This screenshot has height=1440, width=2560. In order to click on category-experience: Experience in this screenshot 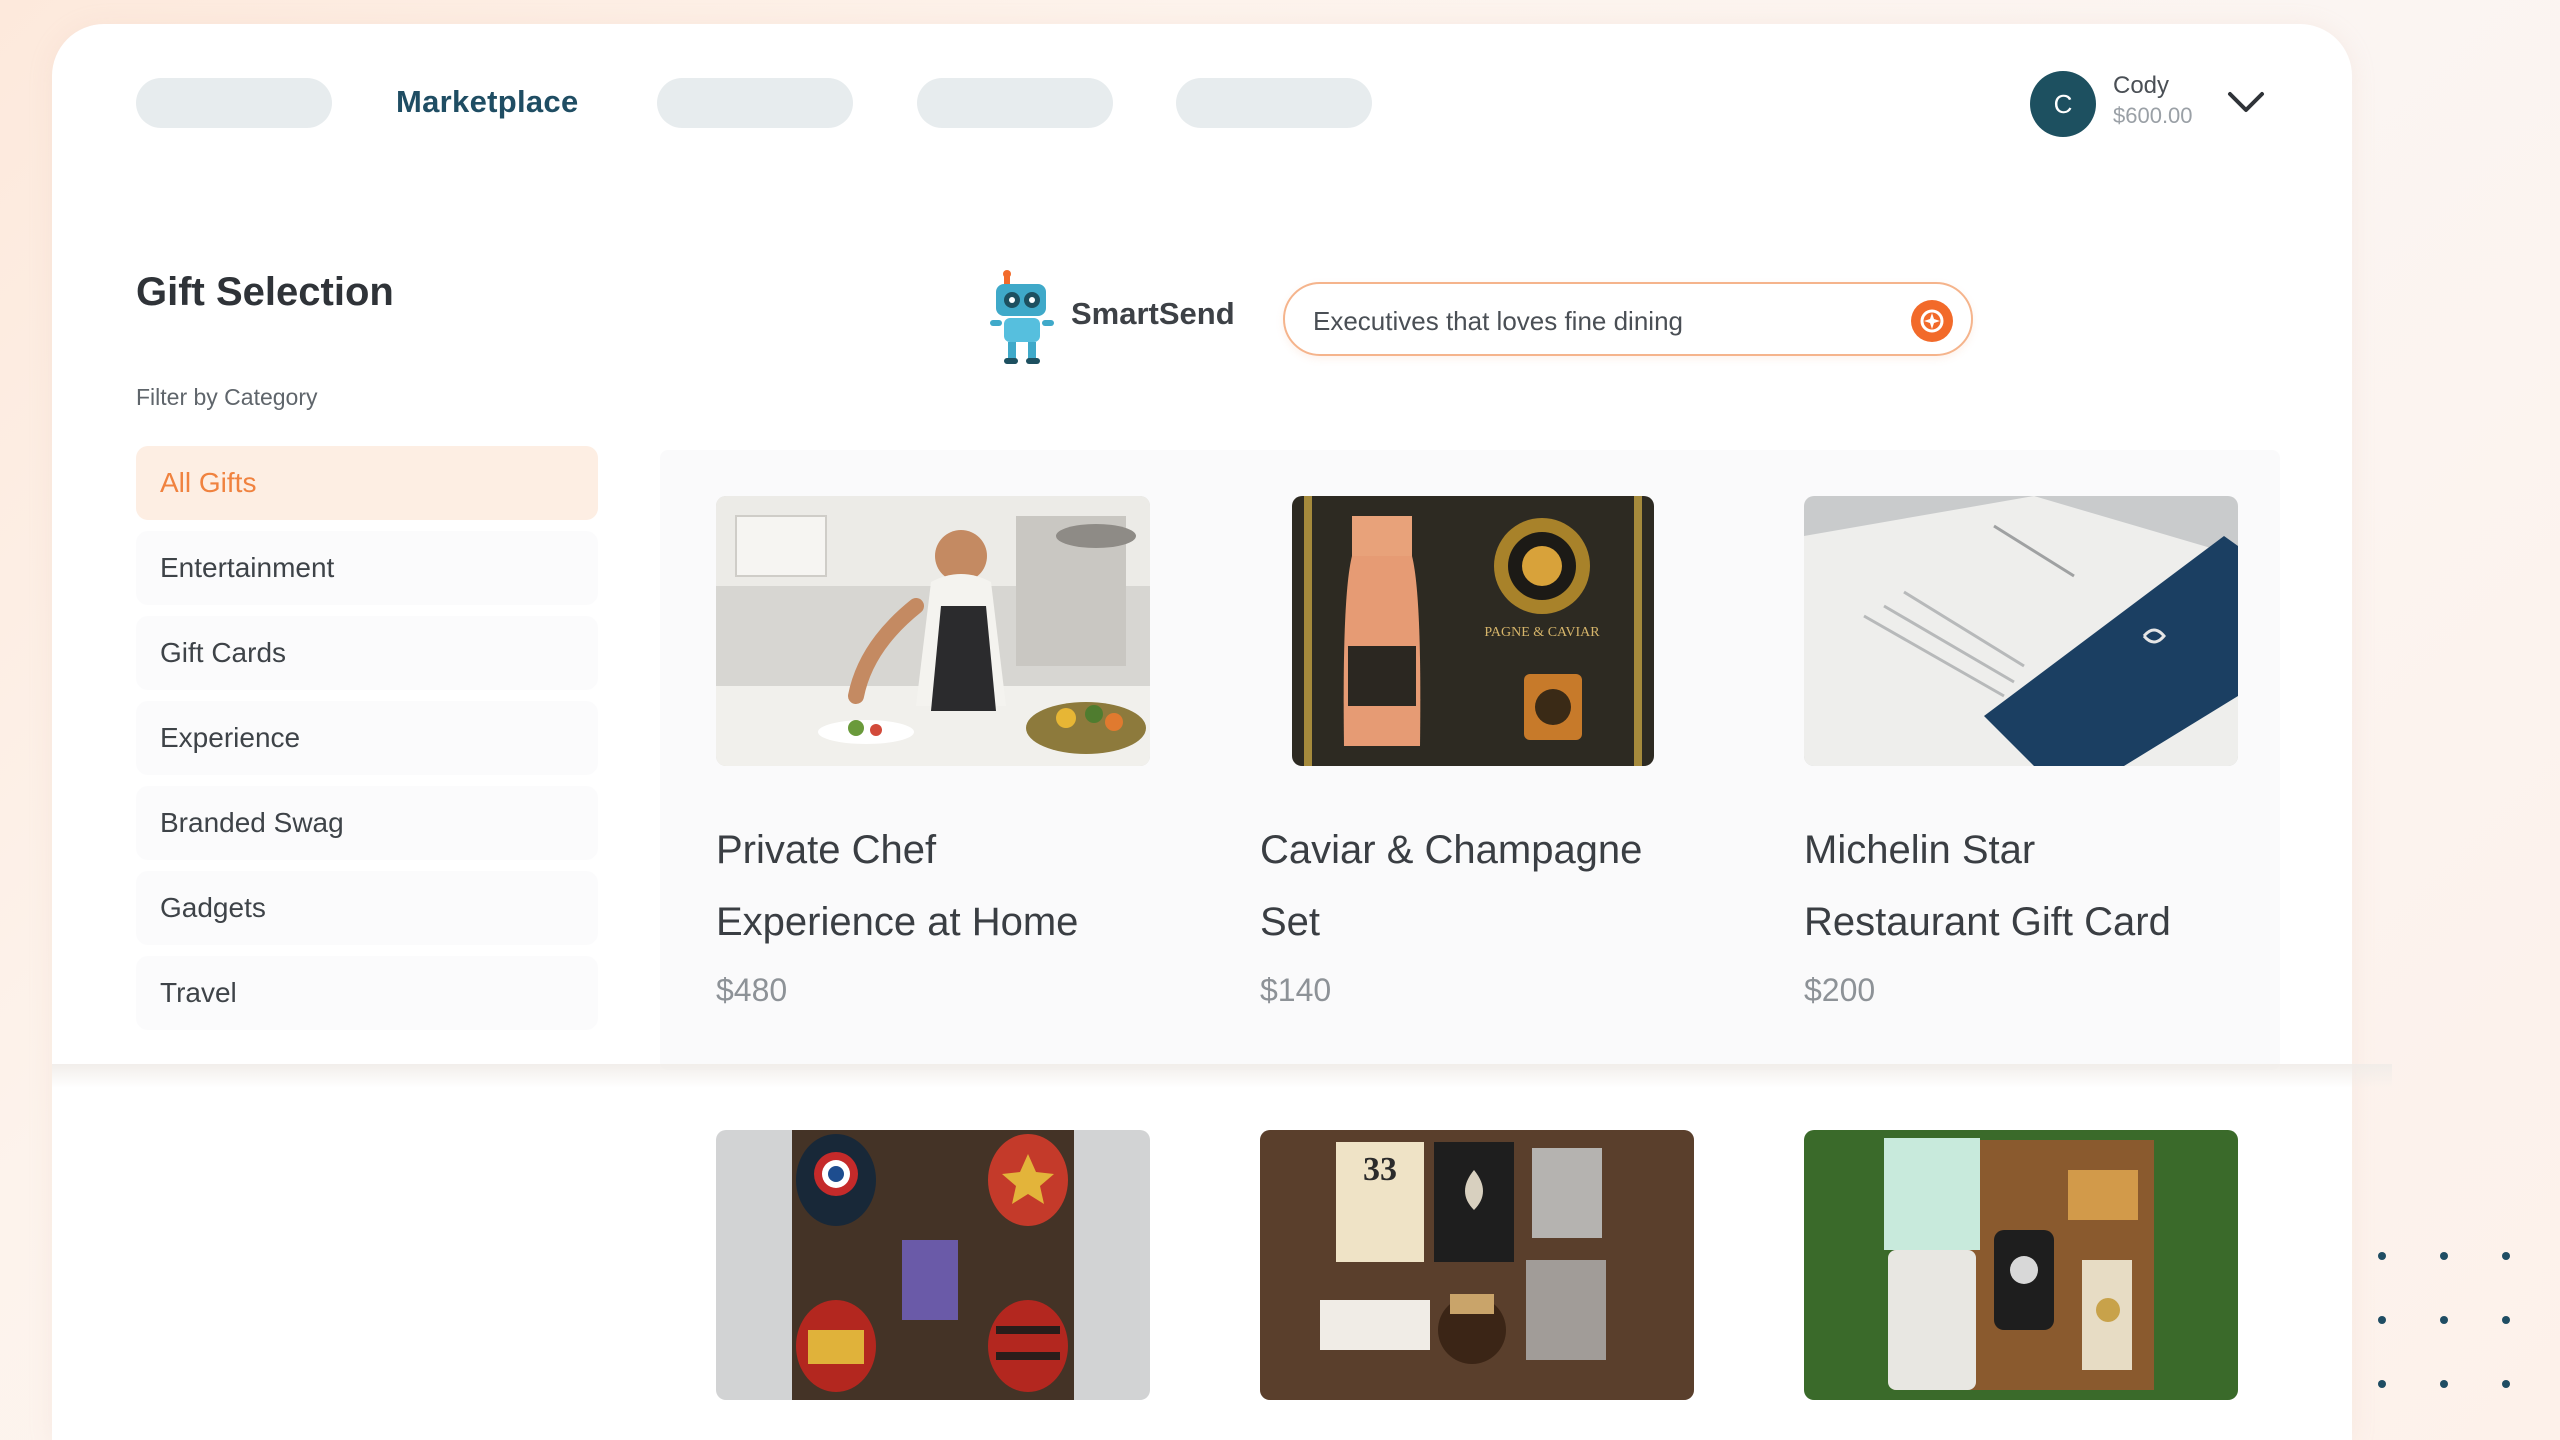, I will do `click(367, 738)`.